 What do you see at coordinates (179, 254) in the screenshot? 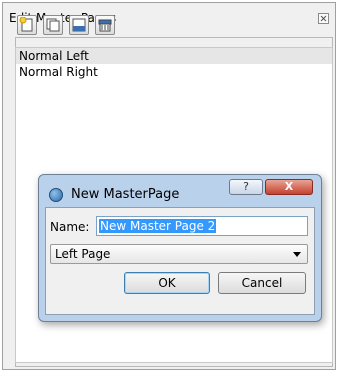
I see `page-type-select: Left Page` at bounding box center [179, 254].